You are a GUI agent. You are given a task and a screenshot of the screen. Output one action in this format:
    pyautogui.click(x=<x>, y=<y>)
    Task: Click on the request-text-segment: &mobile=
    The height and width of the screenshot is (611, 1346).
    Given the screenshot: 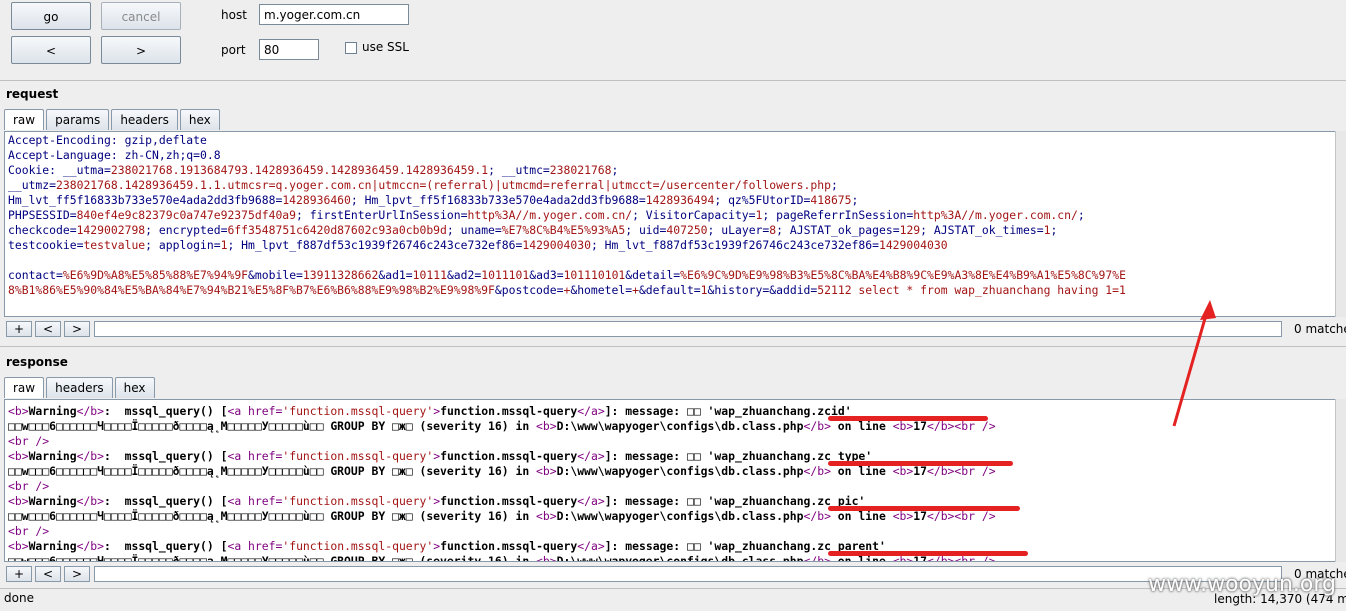 What is the action you would take?
    pyautogui.click(x=275, y=275)
    